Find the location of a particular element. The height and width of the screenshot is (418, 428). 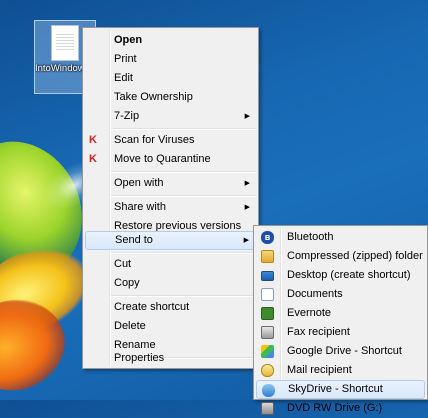

sendto-item-fax: Fax recipient is located at coordinates (340, 332).